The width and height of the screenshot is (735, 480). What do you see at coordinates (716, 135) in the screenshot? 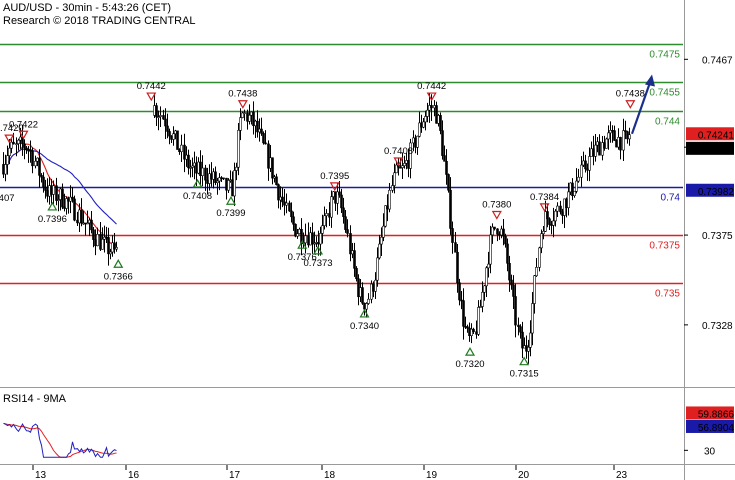
I see `price-tag-label-0: 0.74241` at bounding box center [716, 135].